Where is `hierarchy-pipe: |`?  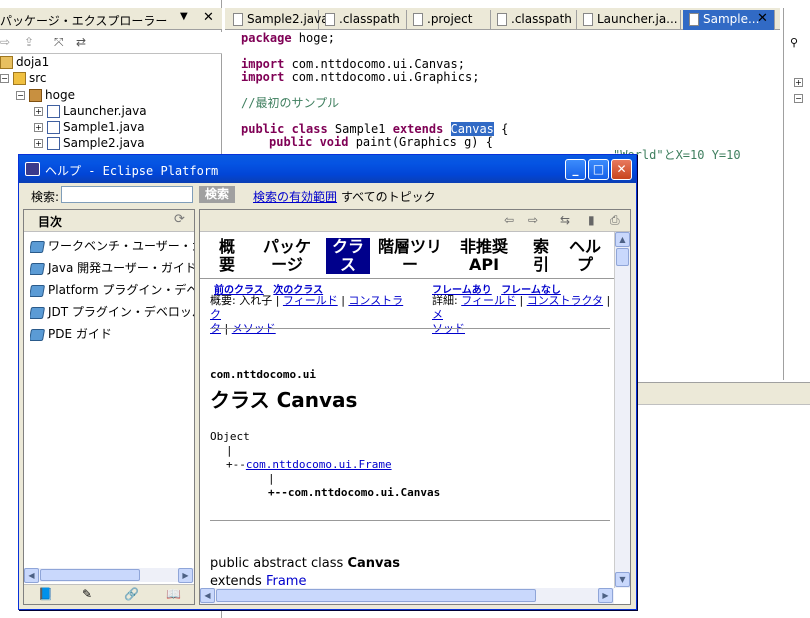
hierarchy-pipe: | is located at coordinates (271, 478).